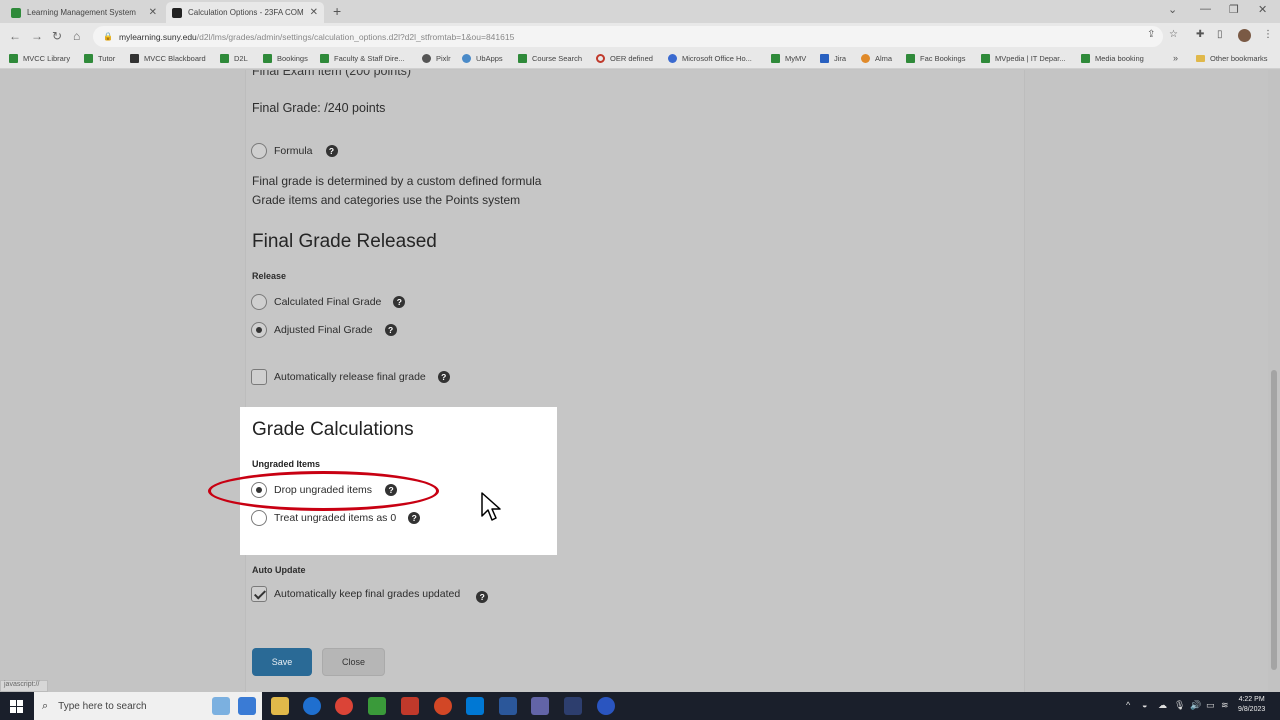  What do you see at coordinates (475, 706) in the screenshot?
I see `outlook-icon` at bounding box center [475, 706].